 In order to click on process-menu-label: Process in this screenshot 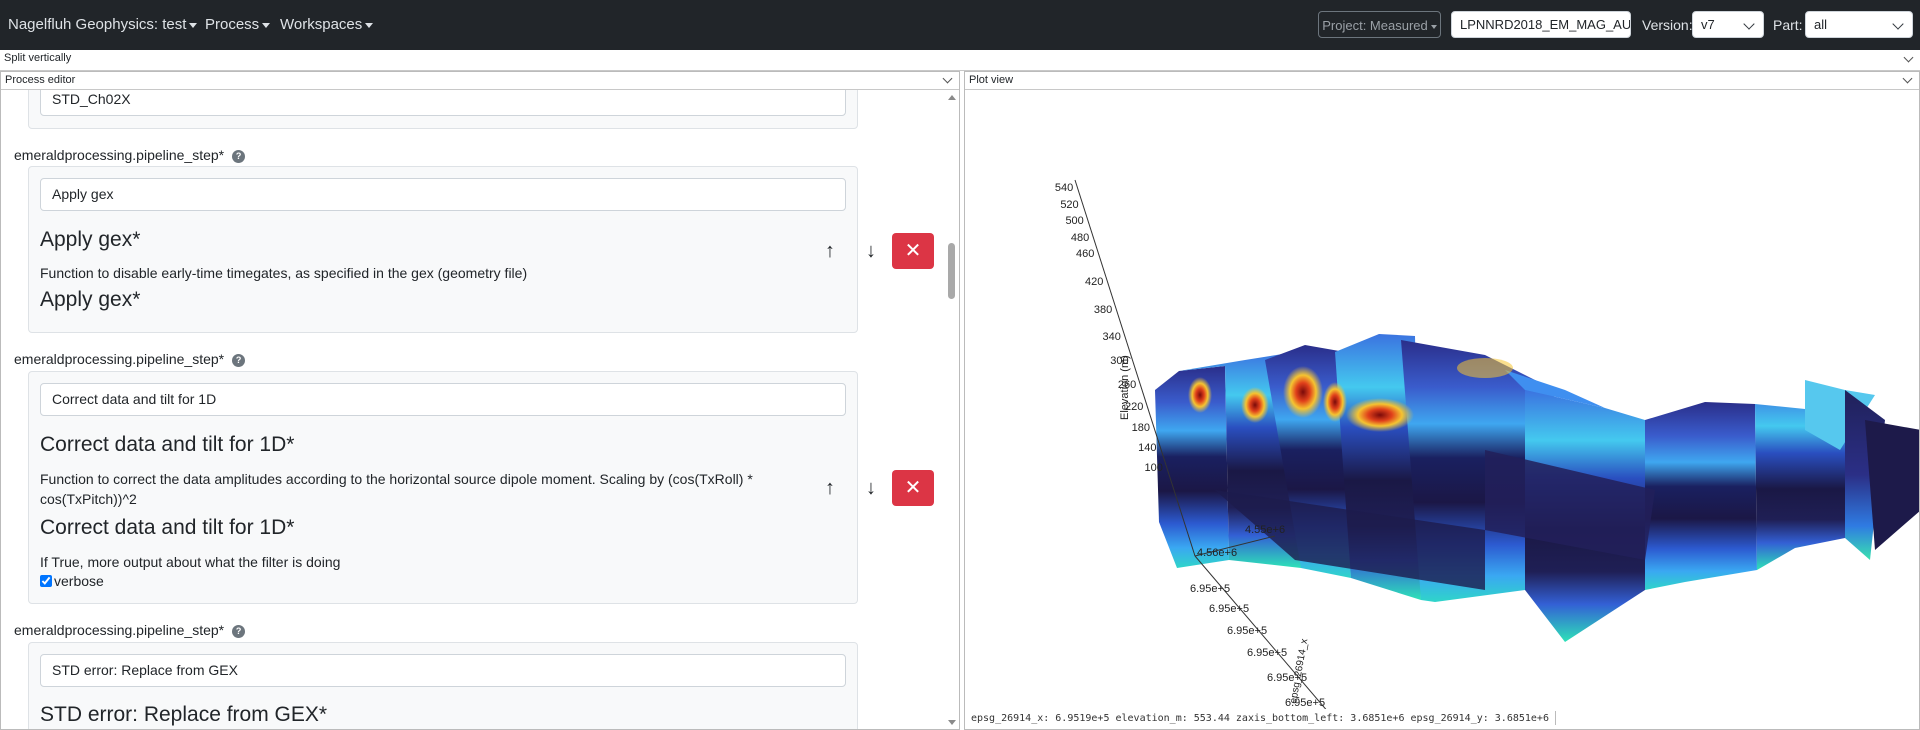, I will do `click(232, 24)`.